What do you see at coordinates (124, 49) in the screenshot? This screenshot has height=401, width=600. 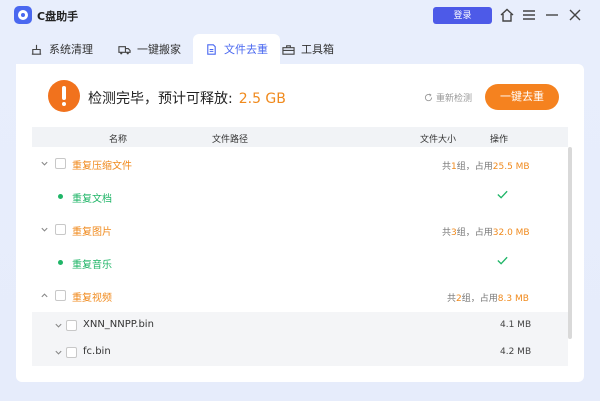 I see `truck-icon` at bounding box center [124, 49].